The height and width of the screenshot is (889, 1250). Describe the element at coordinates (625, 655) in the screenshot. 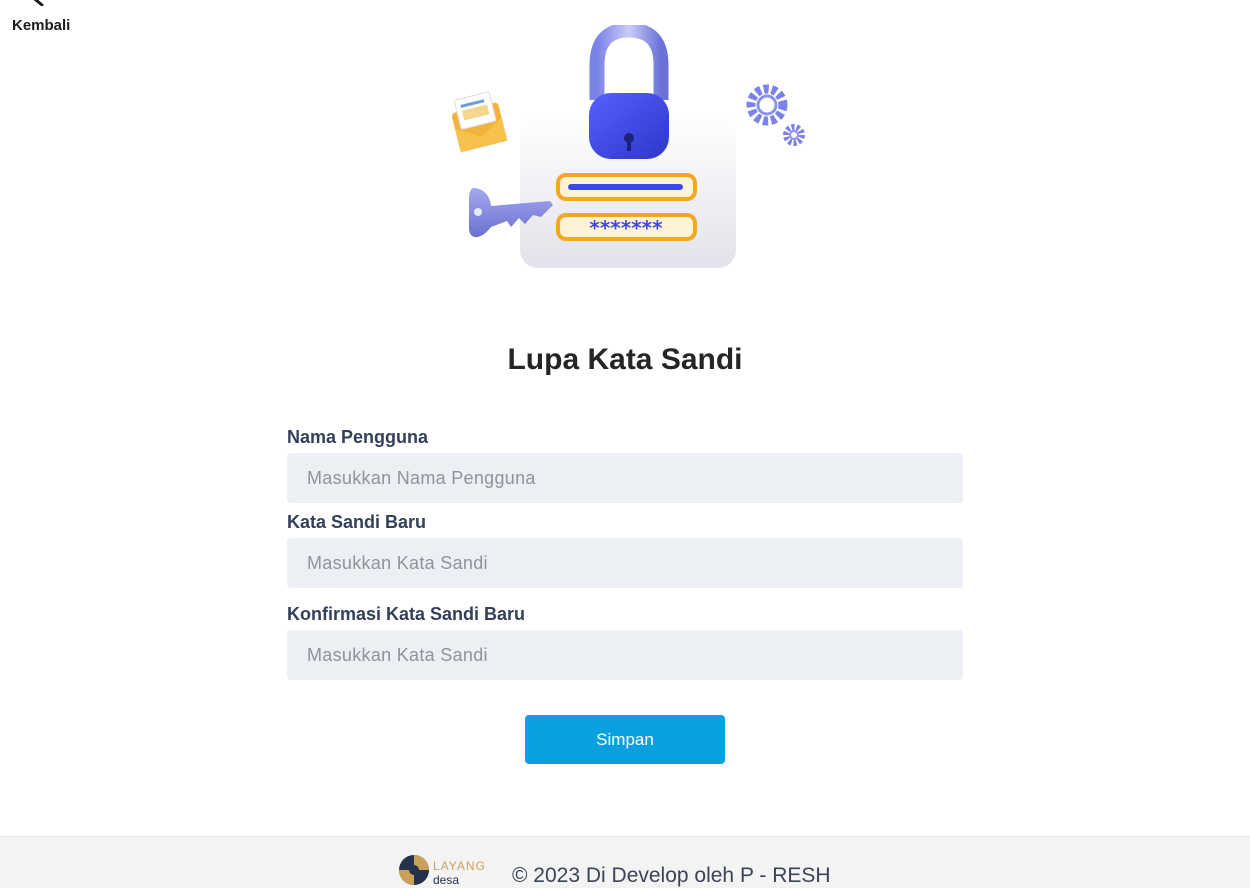

I see `confirm-password-input` at that location.